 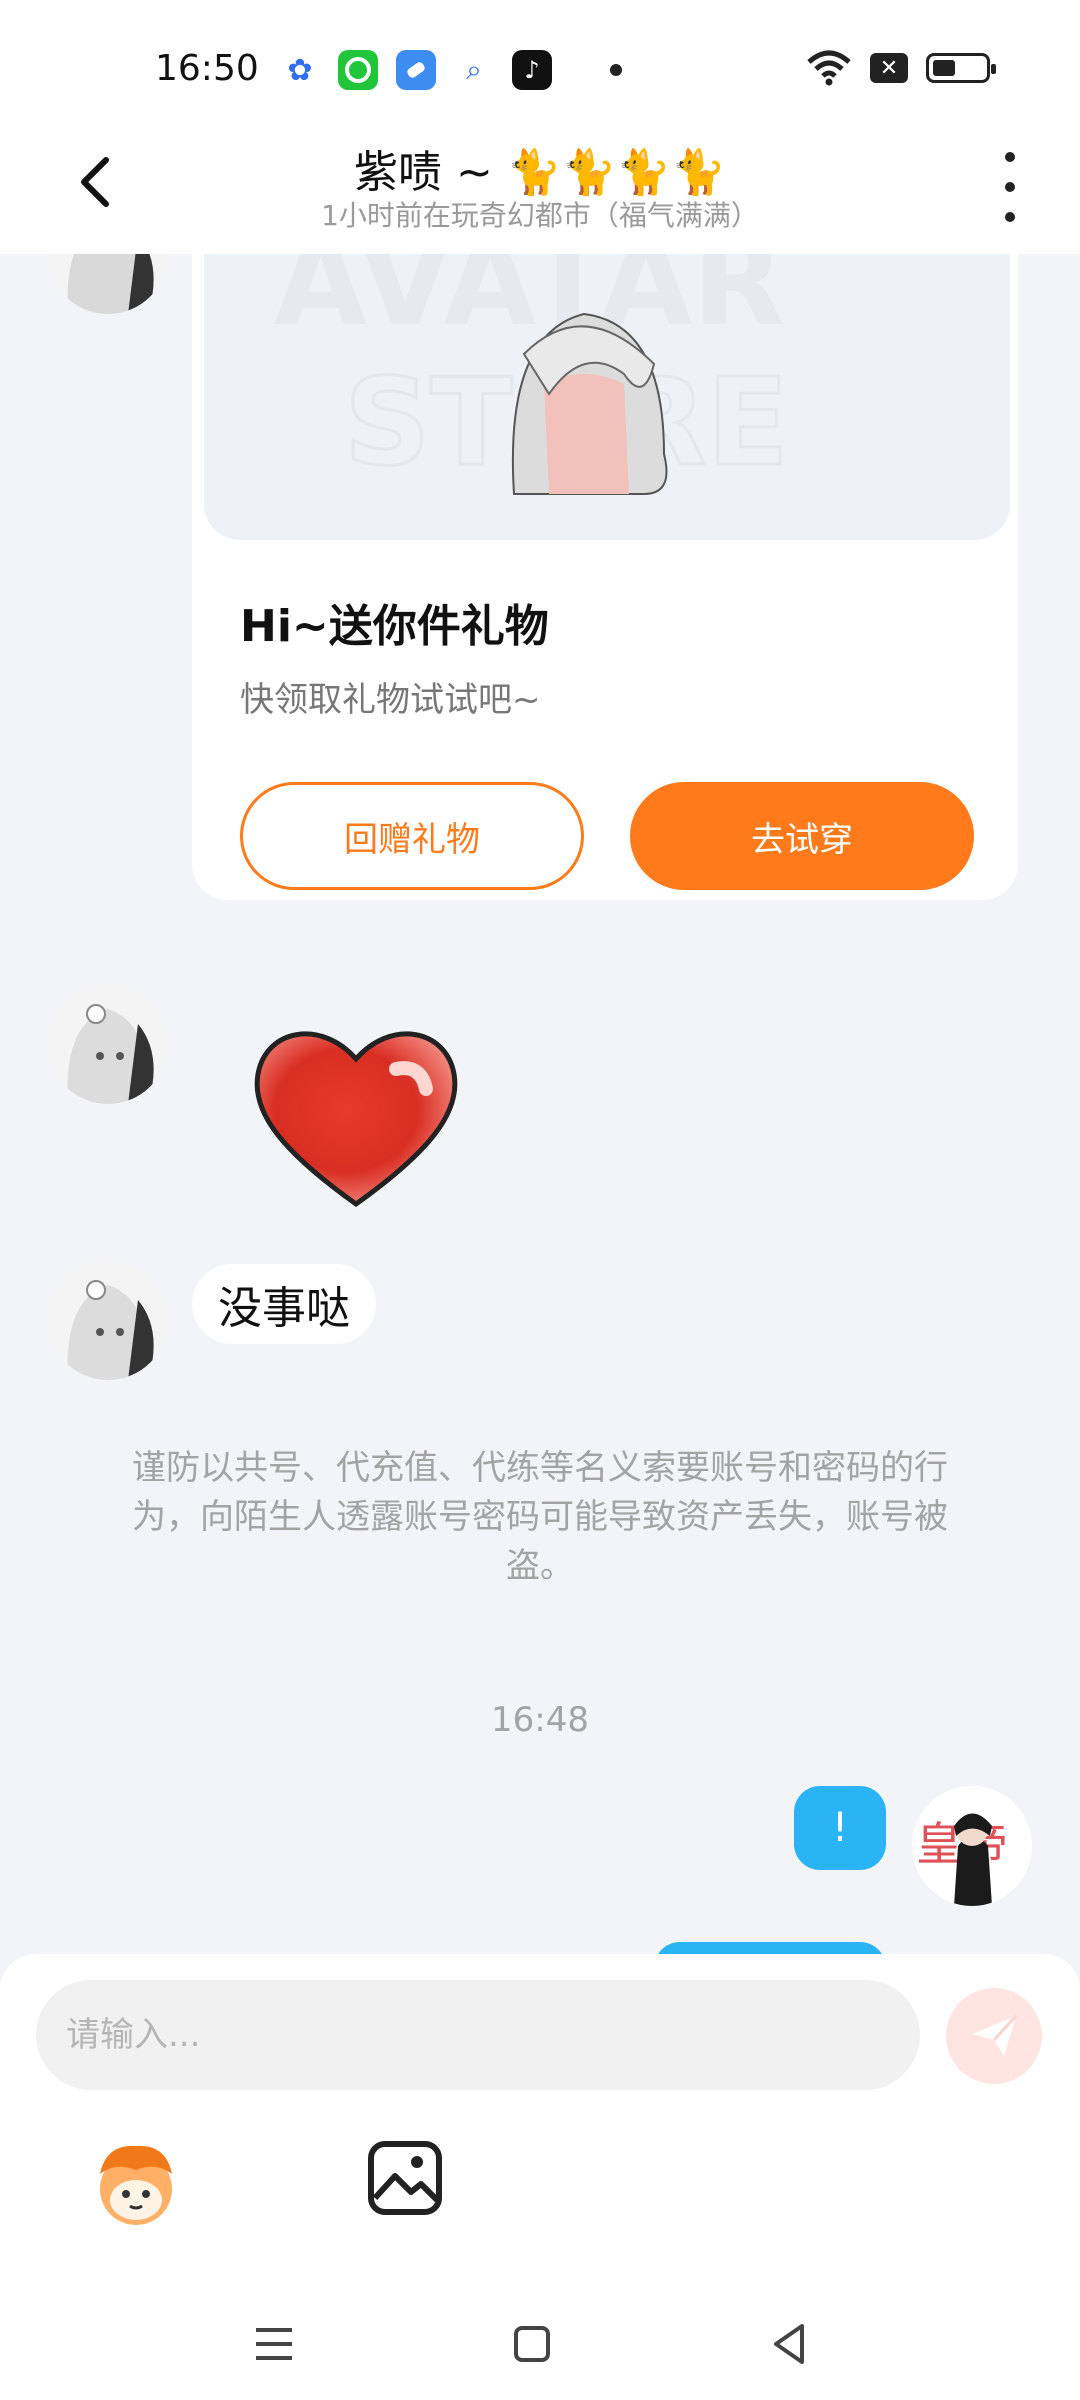 I want to click on store-watermark: AVATAR, so click(x=529, y=303).